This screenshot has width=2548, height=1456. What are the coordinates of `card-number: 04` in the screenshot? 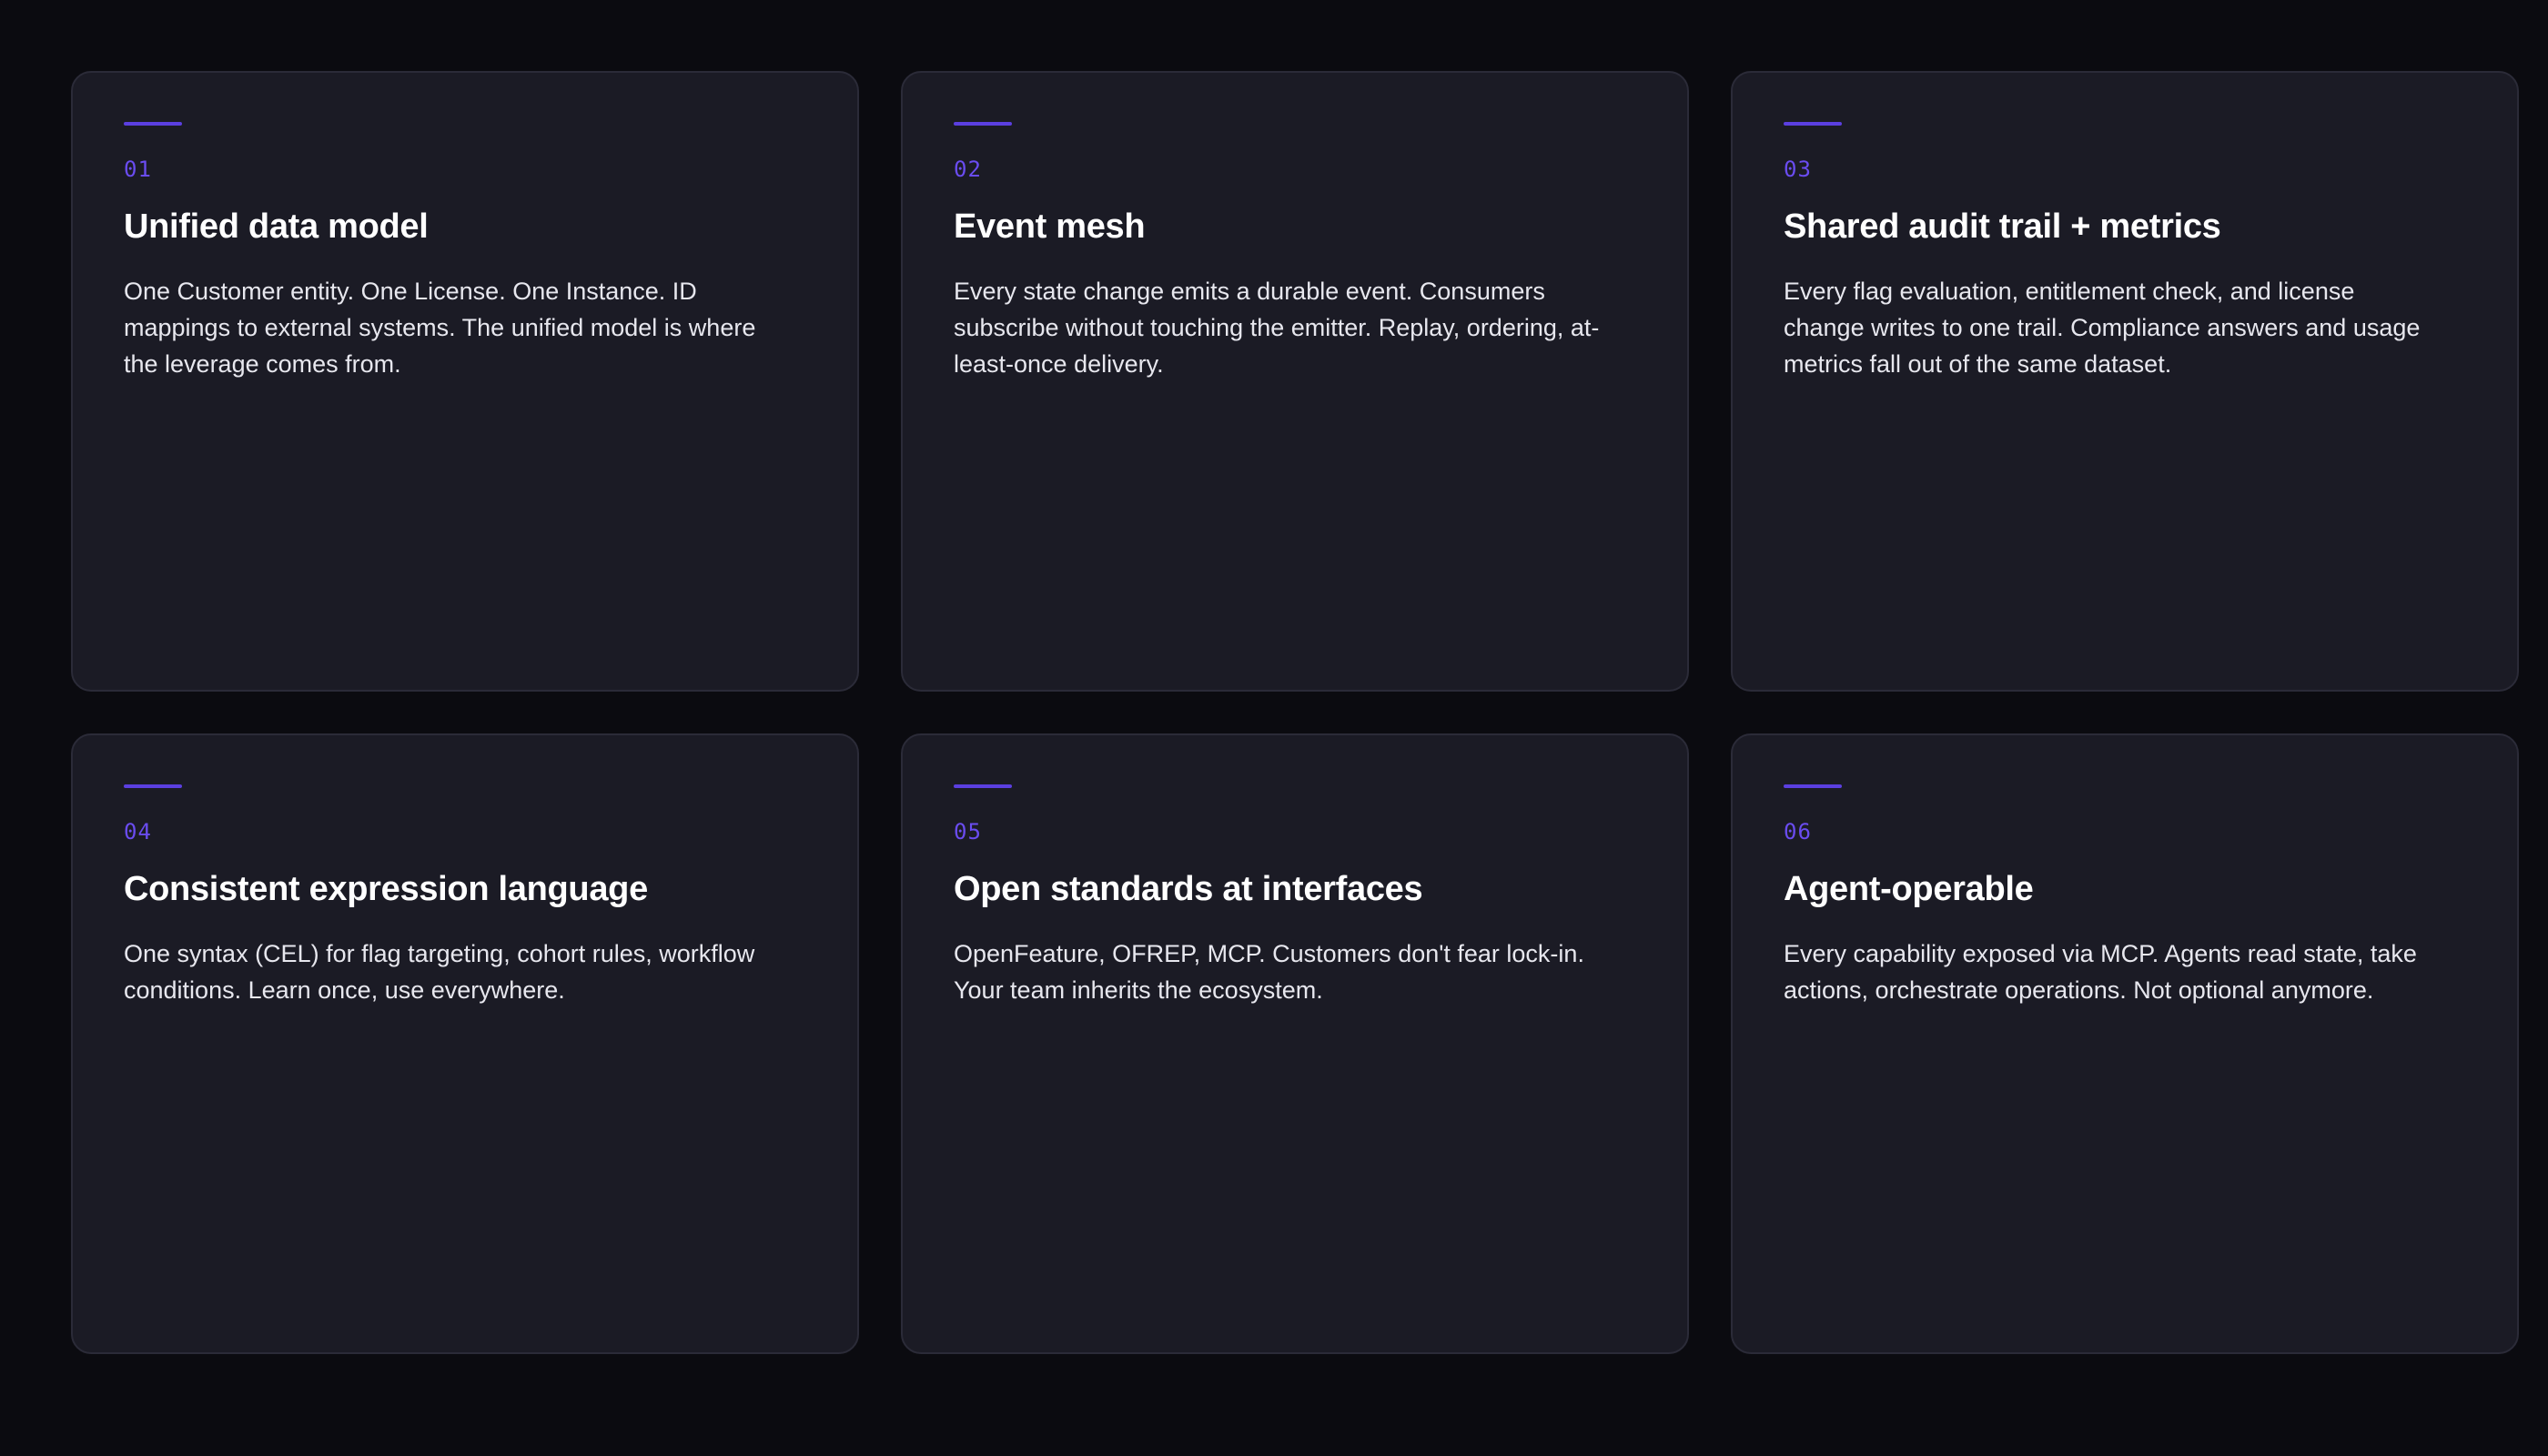 It's located at (138, 832).